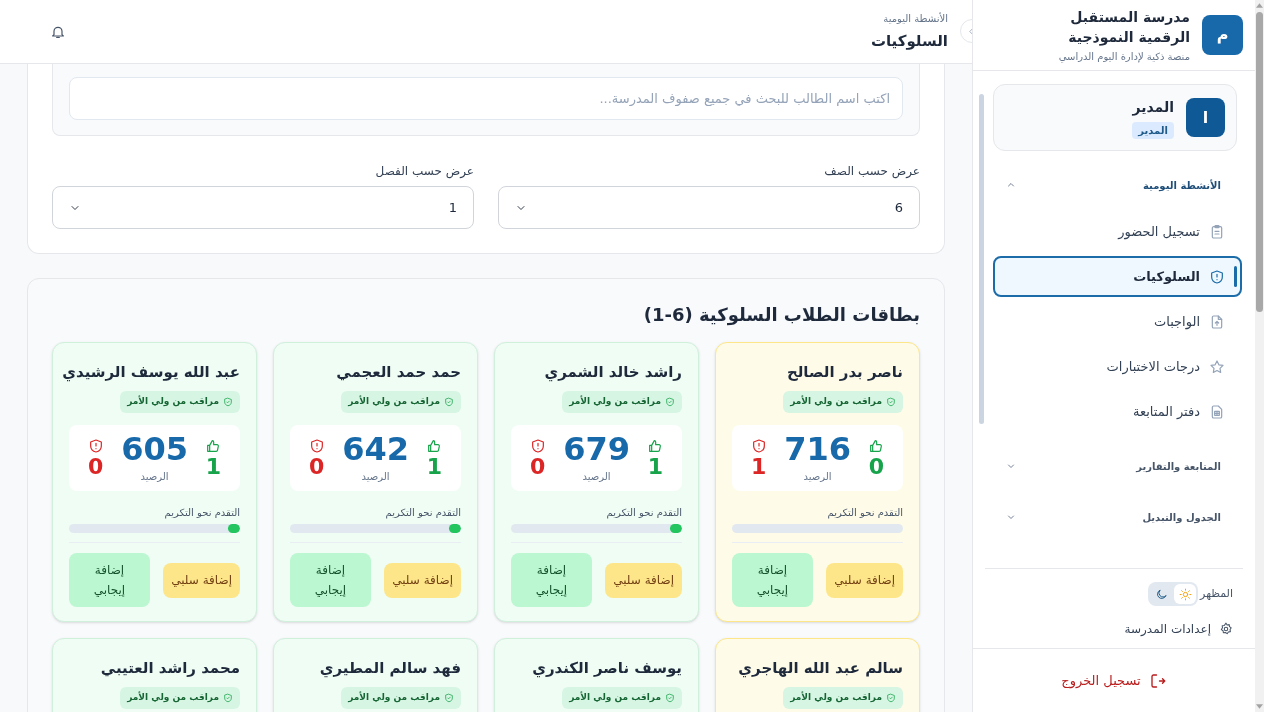 This screenshot has width=1264, height=712. I want to click on school-logo: م, so click(1222, 35).